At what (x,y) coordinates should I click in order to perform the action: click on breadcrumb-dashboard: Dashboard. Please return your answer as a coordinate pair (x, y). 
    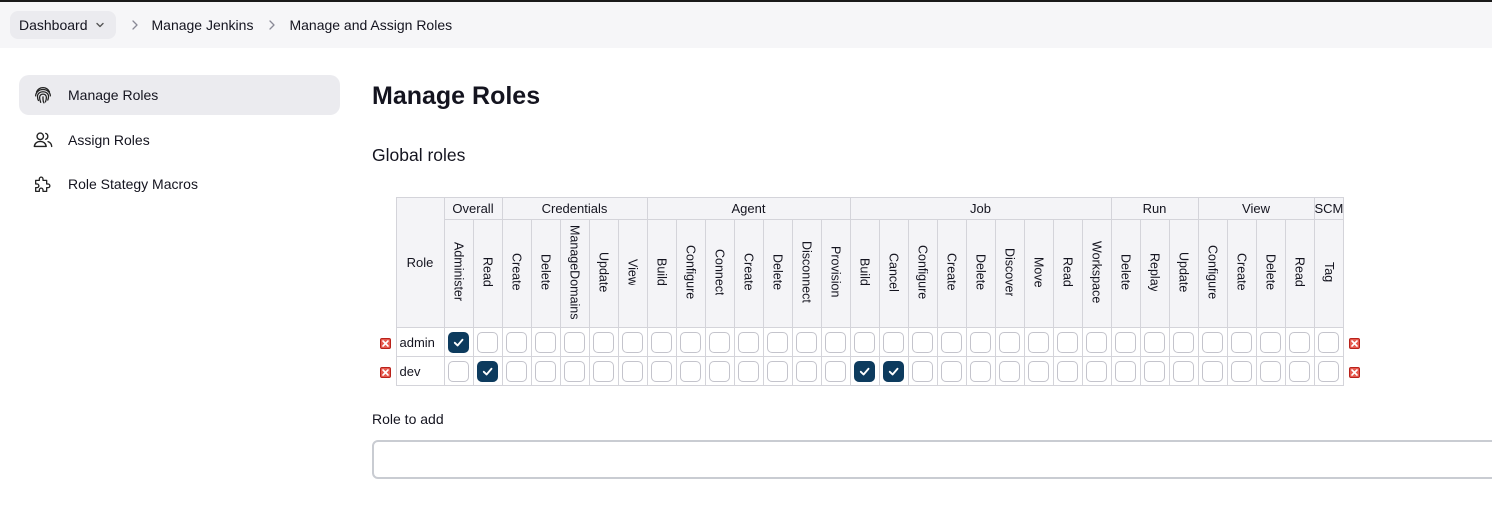
    Looking at the image, I should click on (63, 25).